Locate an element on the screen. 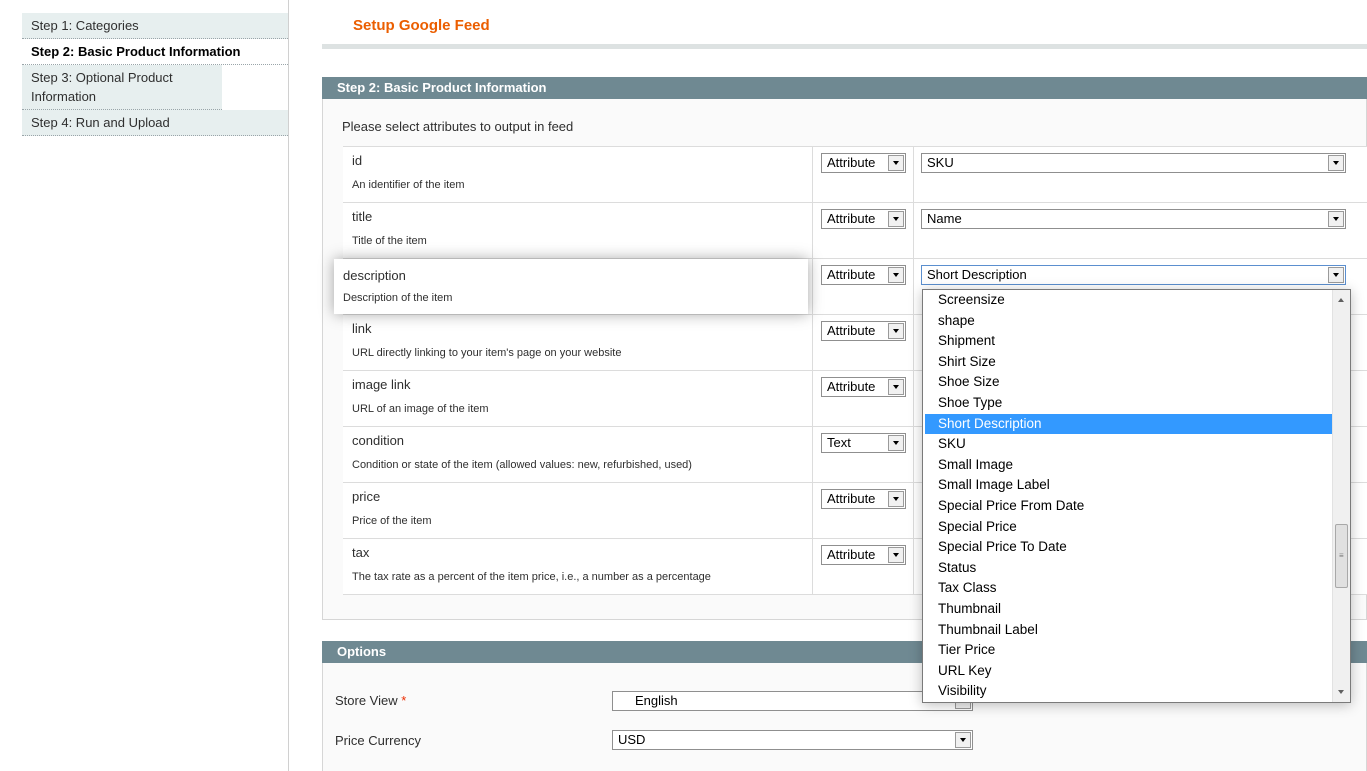 The image size is (1367, 771). scroll-up-icon is located at coordinates (1341, 300).